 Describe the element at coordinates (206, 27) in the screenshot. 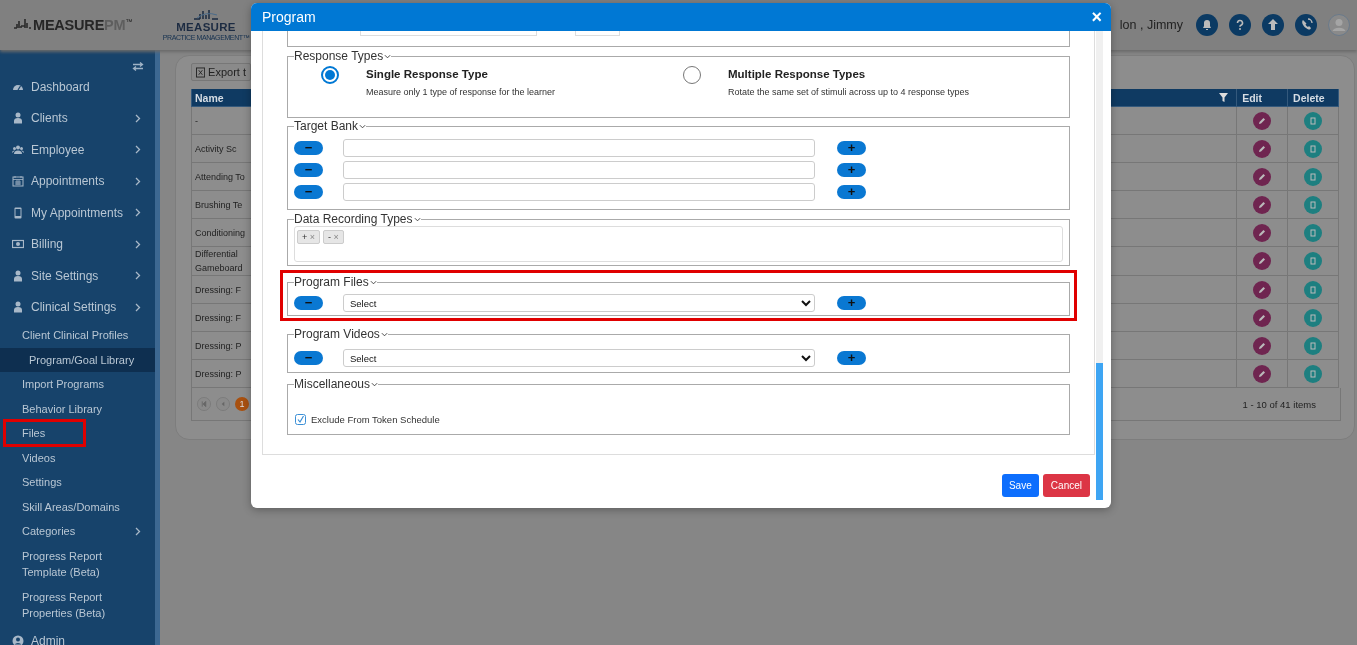

I see `logo-text: MEASURE` at that location.